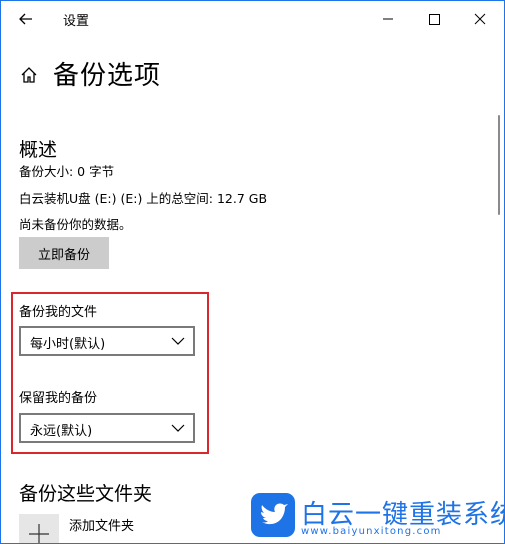 Image resolution: width=505 pixels, height=544 pixels. I want to click on maximize-button, so click(434, 19).